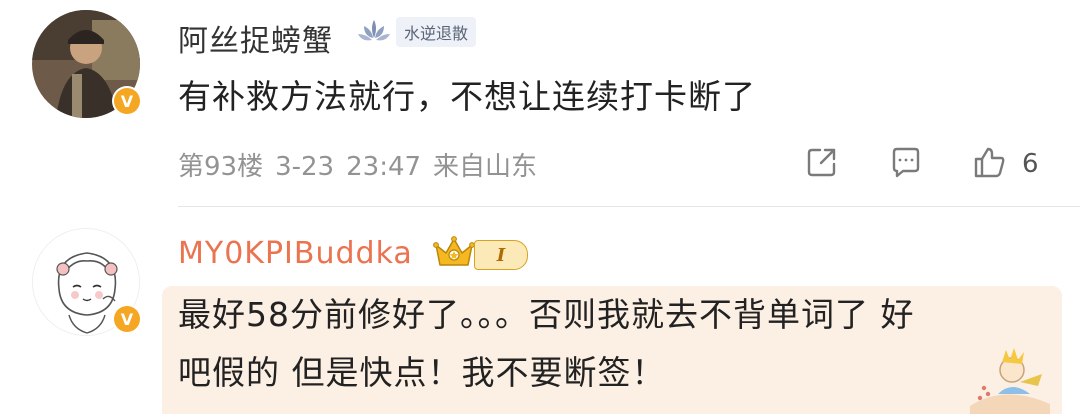 This screenshot has height=414, width=1080. I want to click on comment-text-line: 最好58分前修好了。。。否则我就去不背单词了 好, so click(546, 314).